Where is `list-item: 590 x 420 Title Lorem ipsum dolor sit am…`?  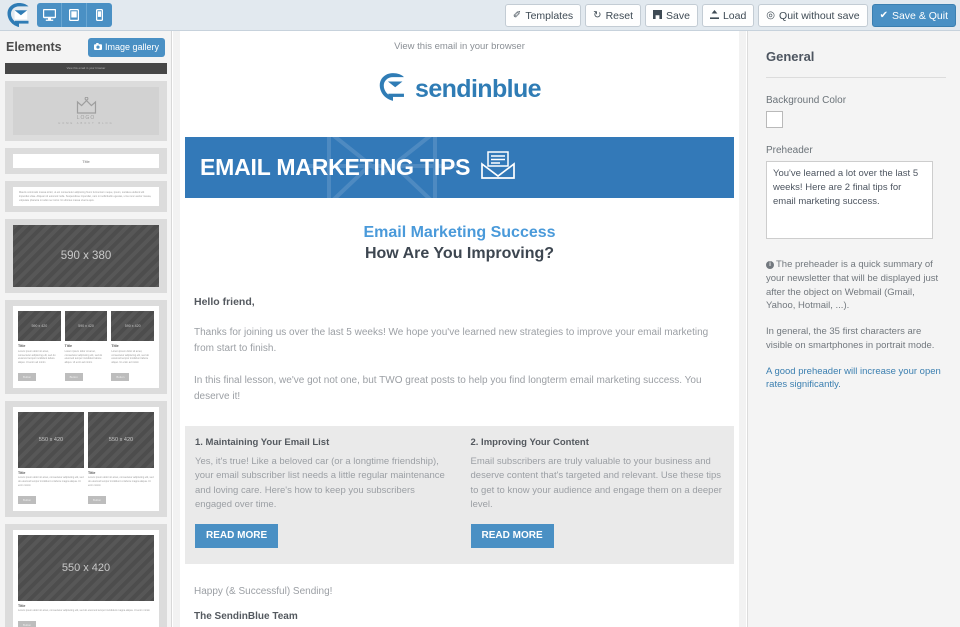 list-item: 590 x 420 Title Lorem ipsum dolor sit am… is located at coordinates (86, 347).